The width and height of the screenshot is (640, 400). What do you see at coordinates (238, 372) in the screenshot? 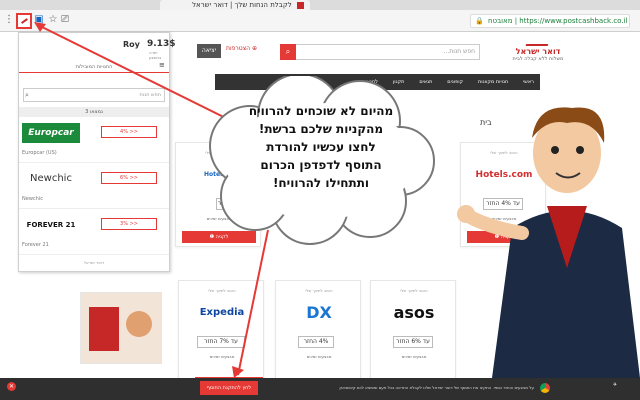
I see `arrowhead-icon` at bounding box center [238, 372].